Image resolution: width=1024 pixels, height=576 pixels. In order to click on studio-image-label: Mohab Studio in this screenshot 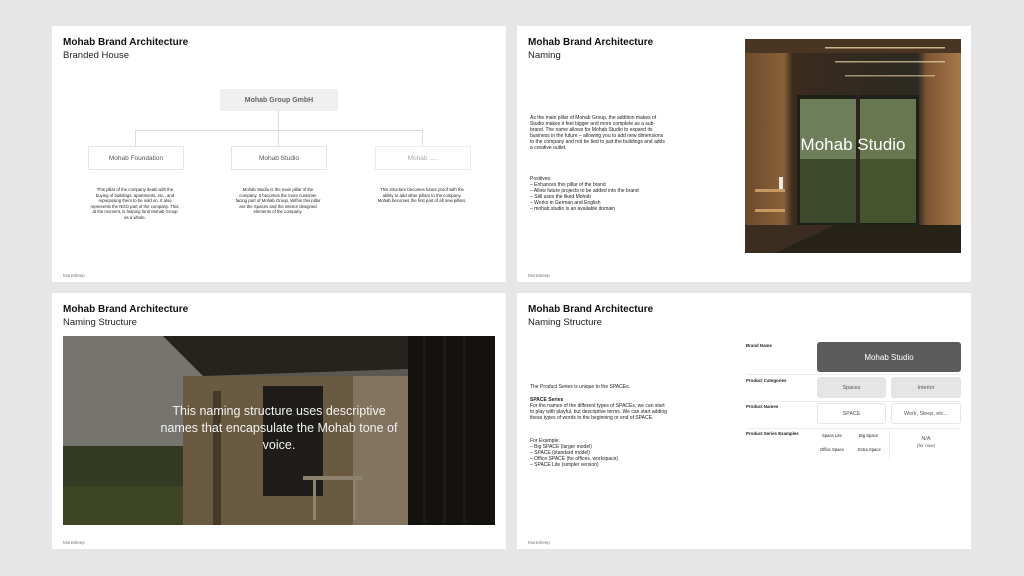, I will do `click(853, 144)`.